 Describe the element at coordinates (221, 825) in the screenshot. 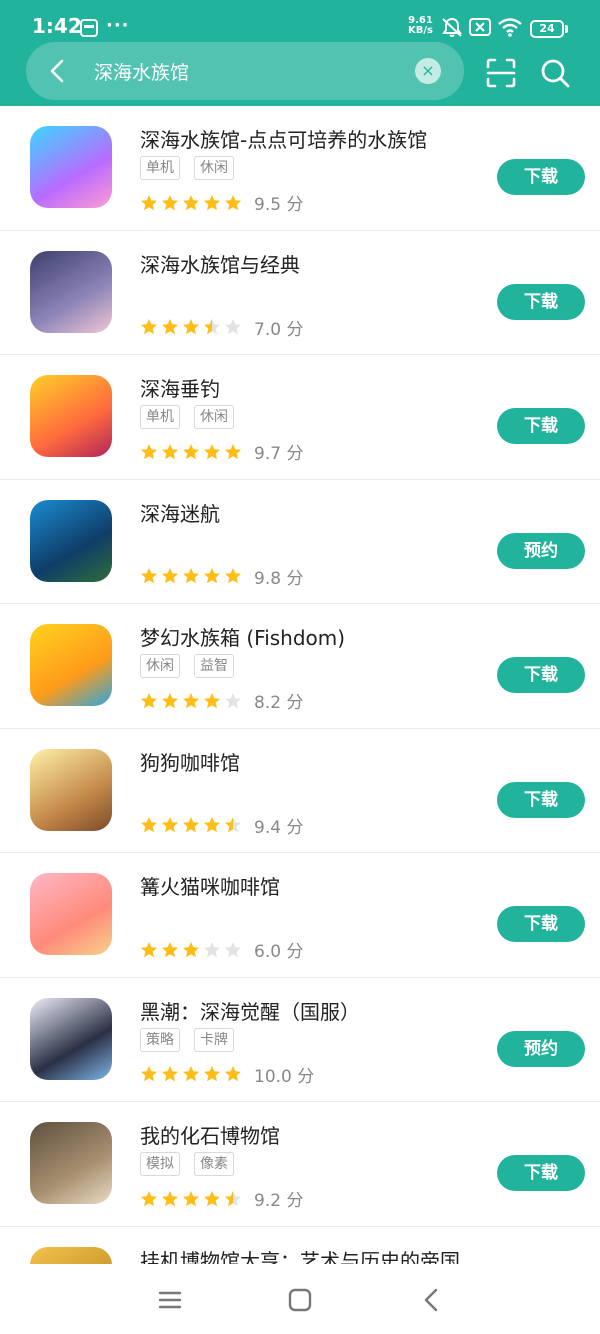

I see `app-rating: 9.4 分` at that location.